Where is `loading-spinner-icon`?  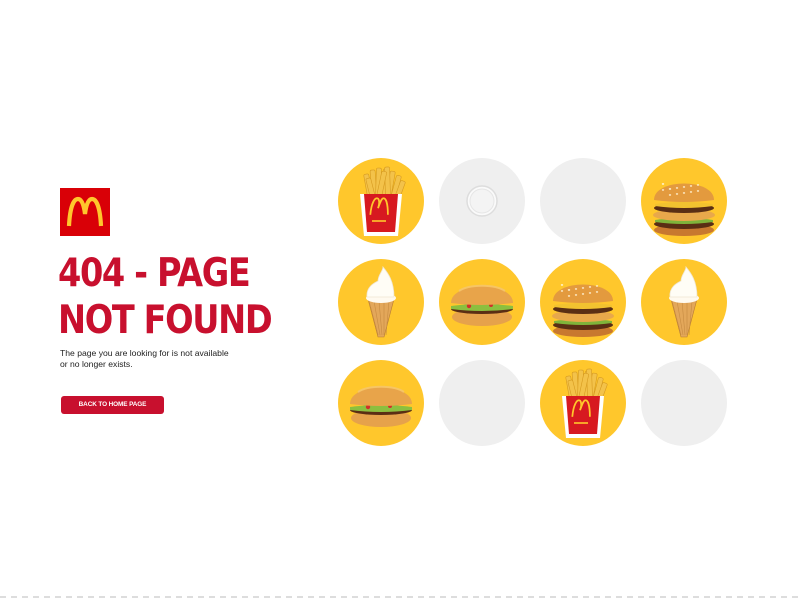
loading-spinner-icon is located at coordinates (482, 201).